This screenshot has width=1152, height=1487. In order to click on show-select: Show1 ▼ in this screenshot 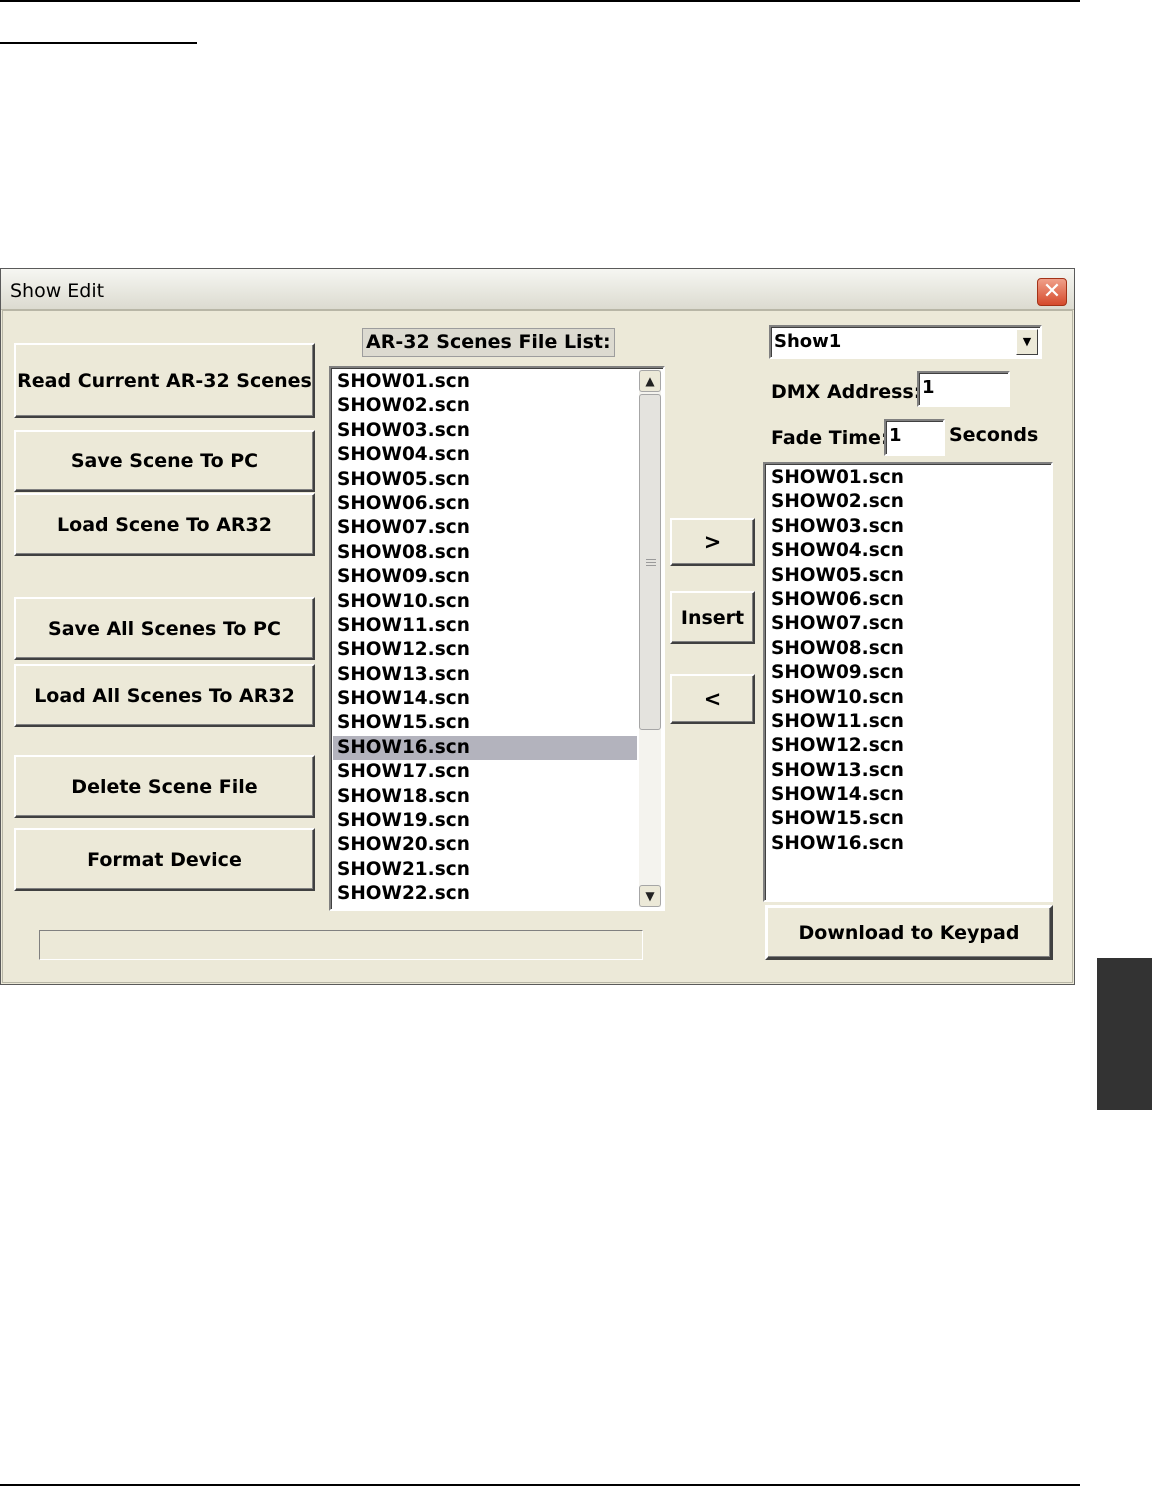, I will do `click(905, 342)`.